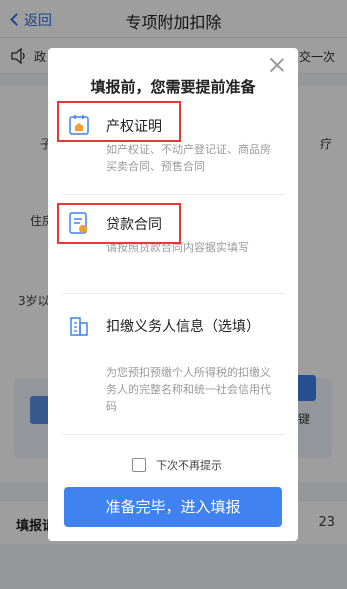 Image resolution: width=347 pixels, height=589 pixels. What do you see at coordinates (188, 389) in the screenshot?
I see `item-description: 为您预扣预缴个人所得税的扣缴义务人的完整名称和统一社会信用代码` at bounding box center [188, 389].